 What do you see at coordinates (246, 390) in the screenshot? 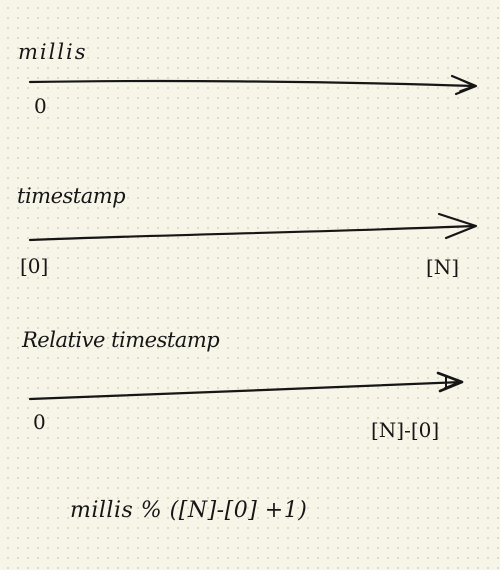
I see `relative-axis-line` at bounding box center [246, 390].